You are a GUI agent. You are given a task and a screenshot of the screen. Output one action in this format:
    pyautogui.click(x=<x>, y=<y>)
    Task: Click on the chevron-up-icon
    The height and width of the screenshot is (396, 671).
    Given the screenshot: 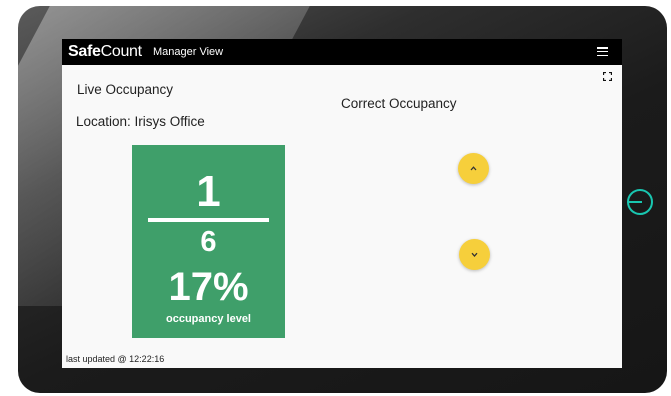 What is the action you would take?
    pyautogui.click(x=473, y=168)
    